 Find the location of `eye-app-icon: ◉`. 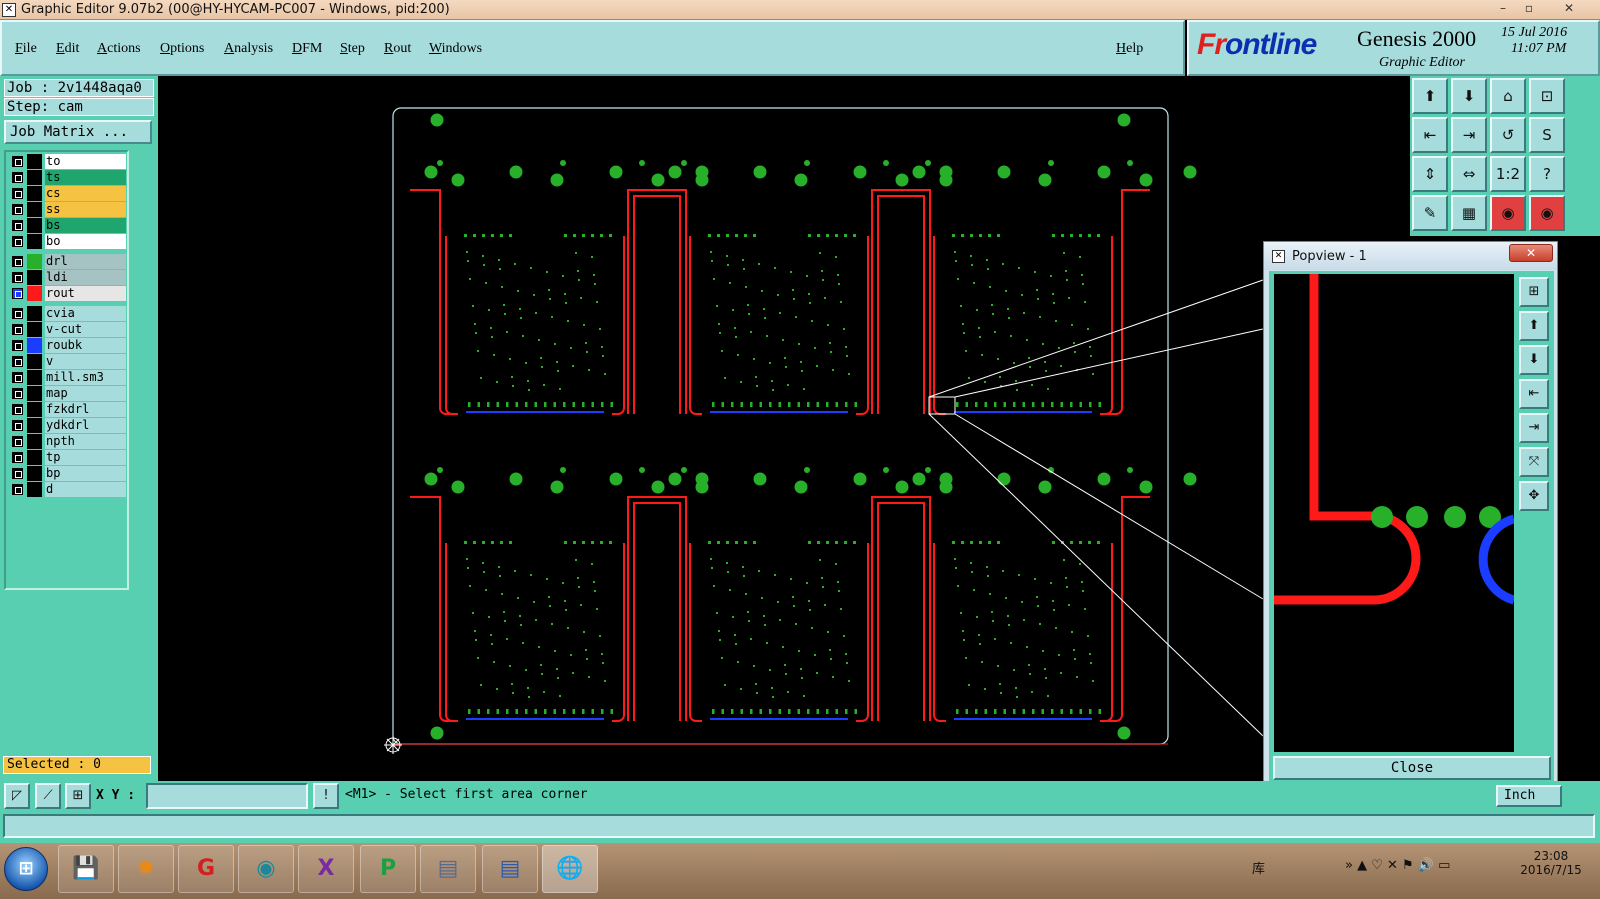

eye-app-icon: ◉ is located at coordinates (266, 869).